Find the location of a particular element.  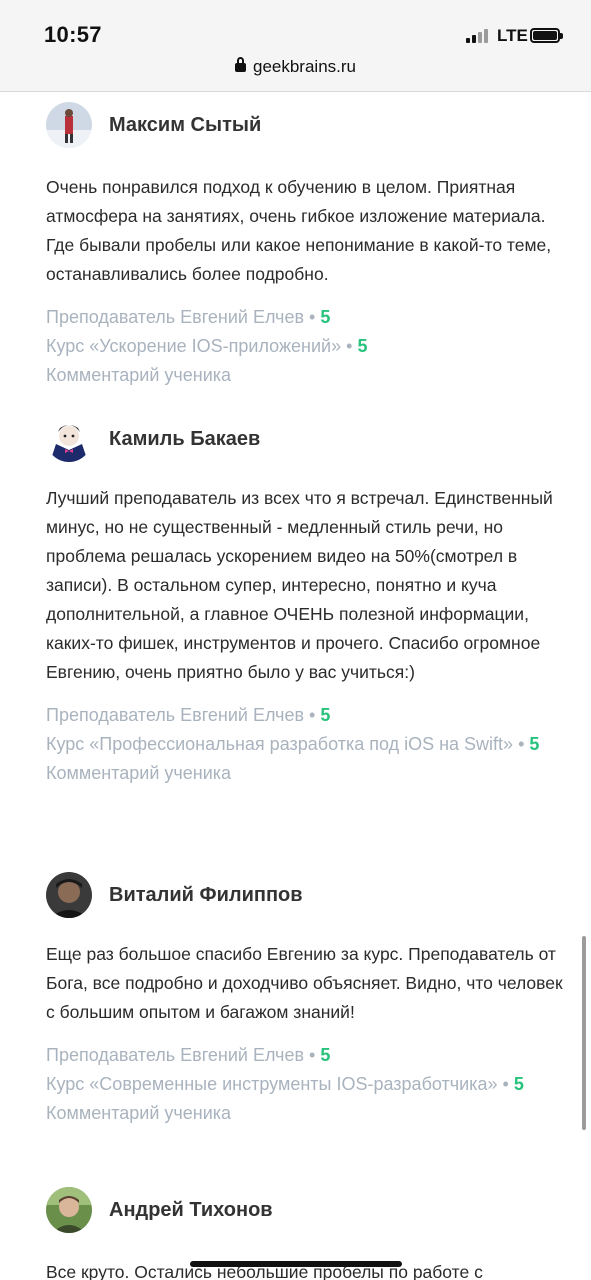

address-bar: geekbrains.ru is located at coordinates (295, 67).